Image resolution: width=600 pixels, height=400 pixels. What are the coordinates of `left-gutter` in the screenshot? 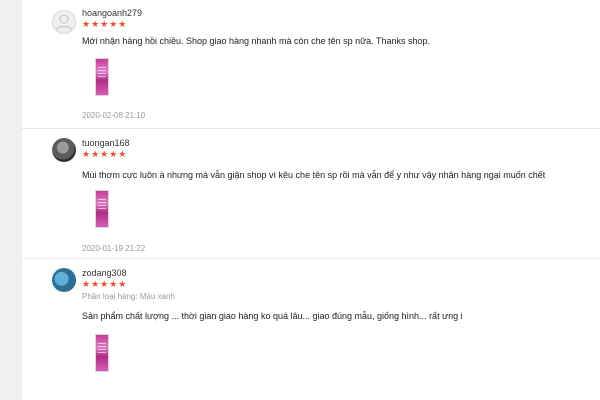 It's located at (11, 200).